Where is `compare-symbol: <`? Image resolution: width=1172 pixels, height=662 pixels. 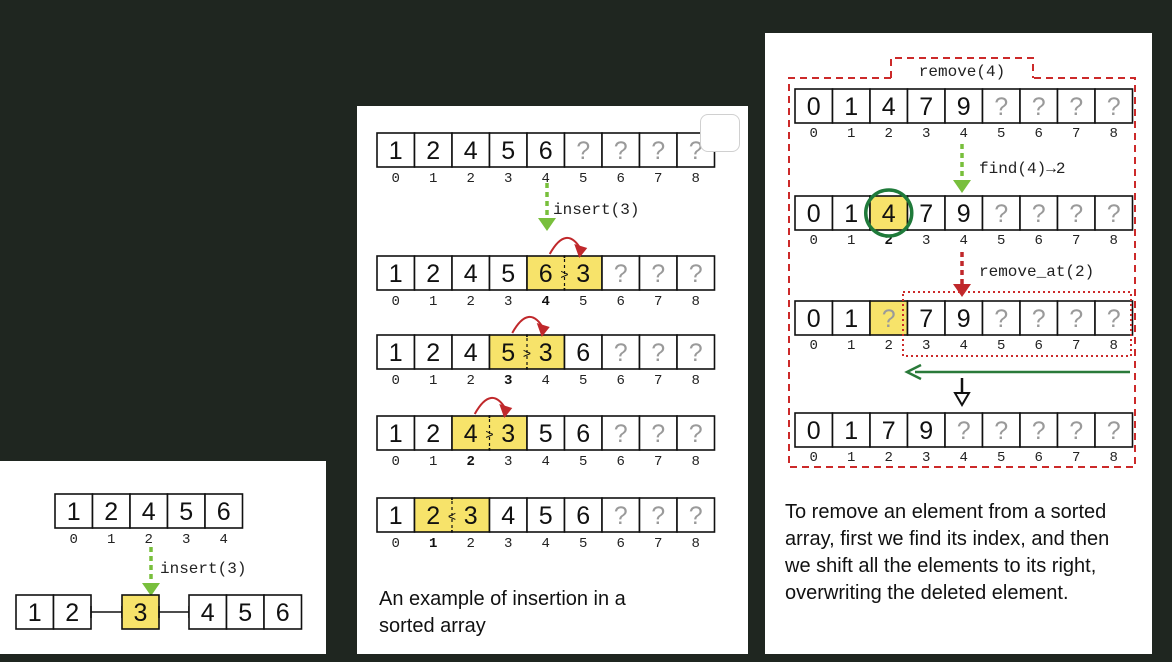 compare-symbol: < is located at coordinates (452, 516).